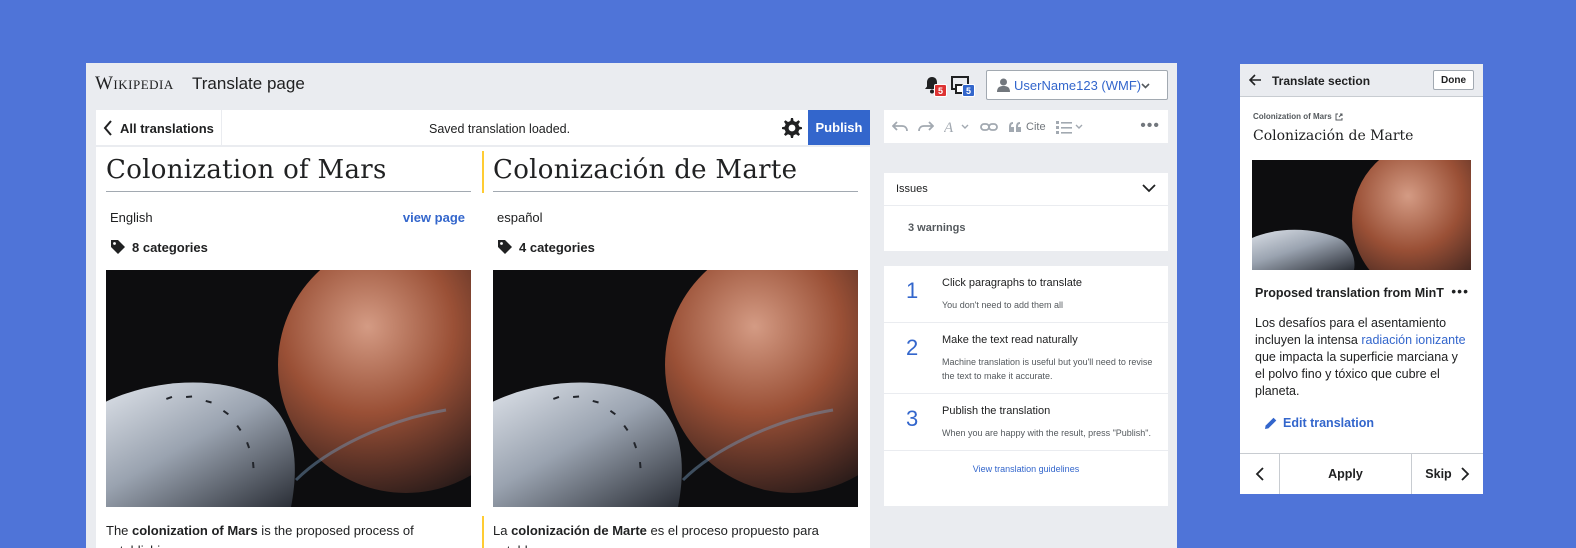 The image size is (1576, 548). I want to click on target-title-highlight, so click(483, 172).